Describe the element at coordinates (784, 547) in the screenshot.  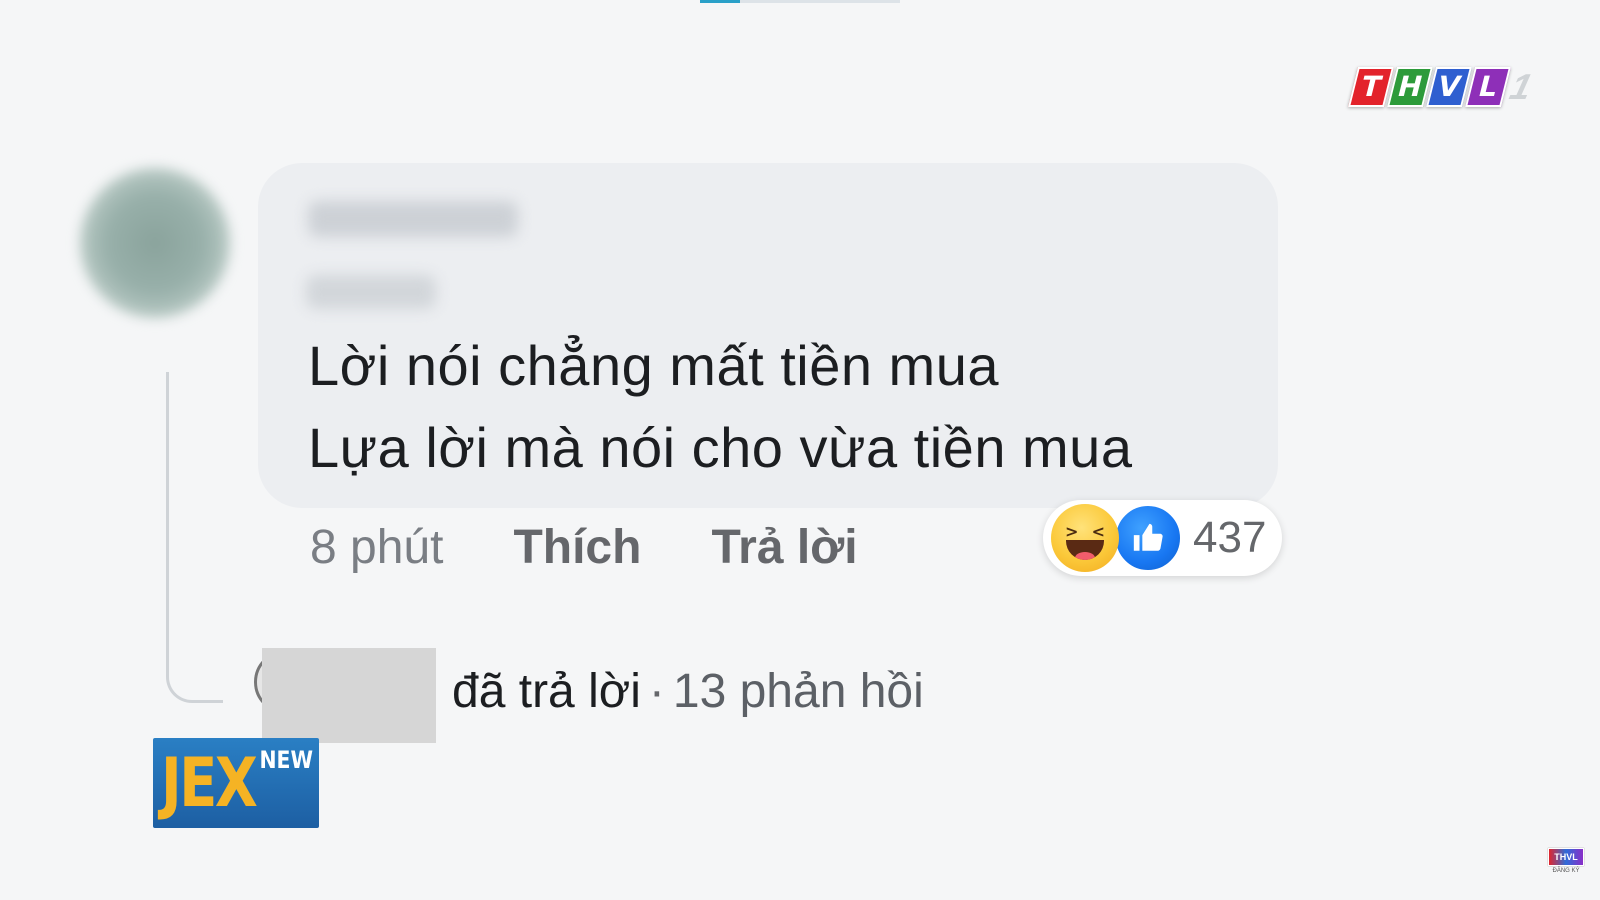
I see `reply-button: Trả lời` at that location.